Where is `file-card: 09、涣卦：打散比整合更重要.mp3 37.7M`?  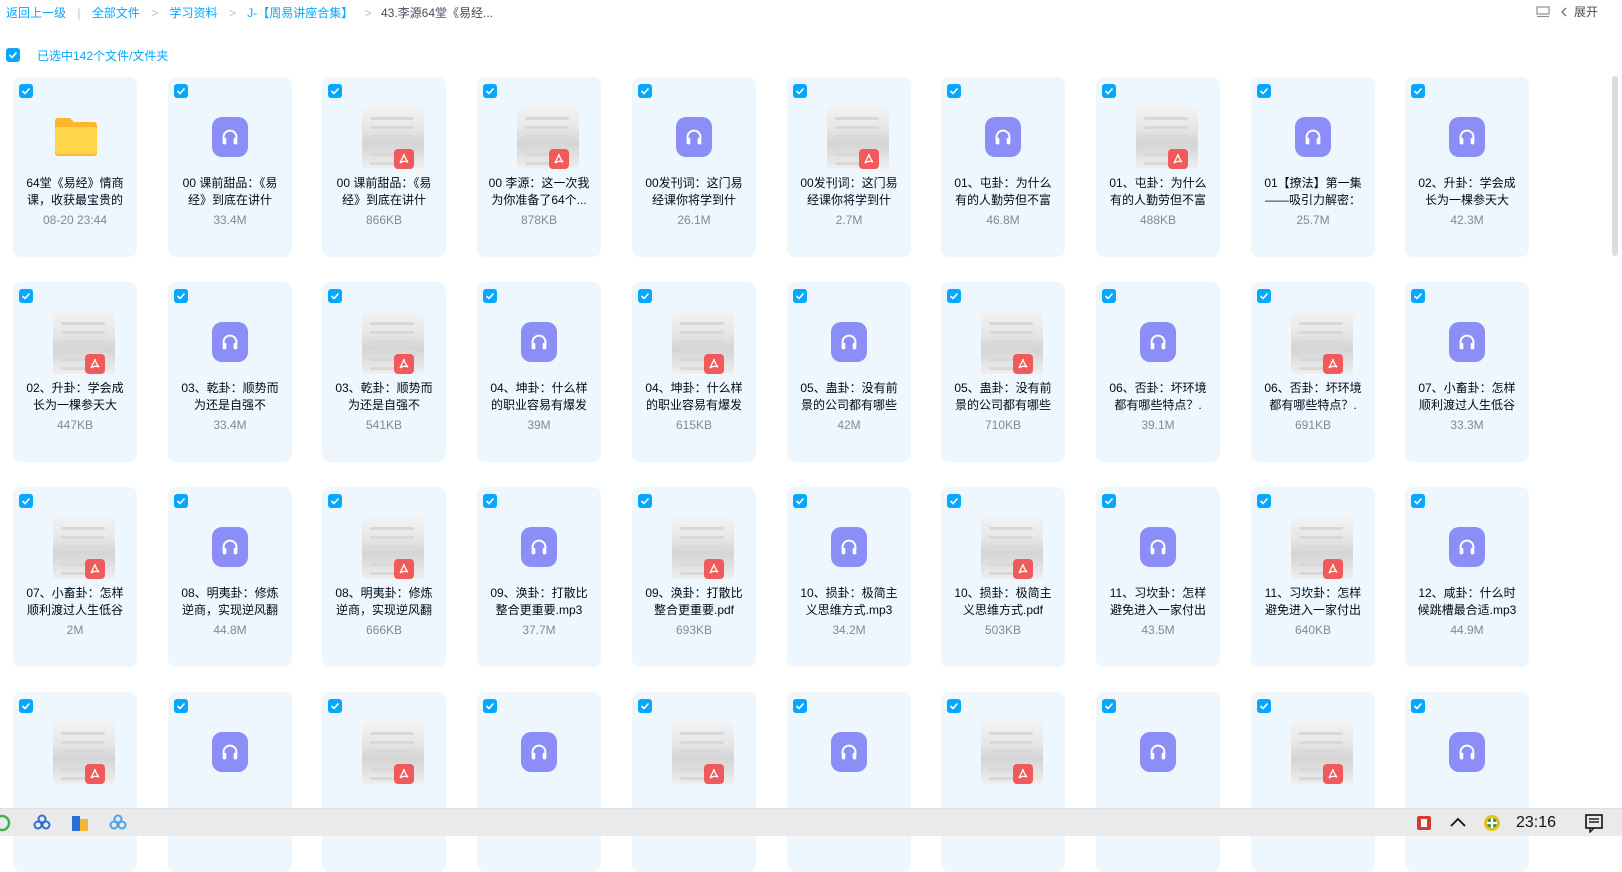 file-card: 09、涣卦：打散比整合更重要.mp3 37.7M is located at coordinates (539, 577).